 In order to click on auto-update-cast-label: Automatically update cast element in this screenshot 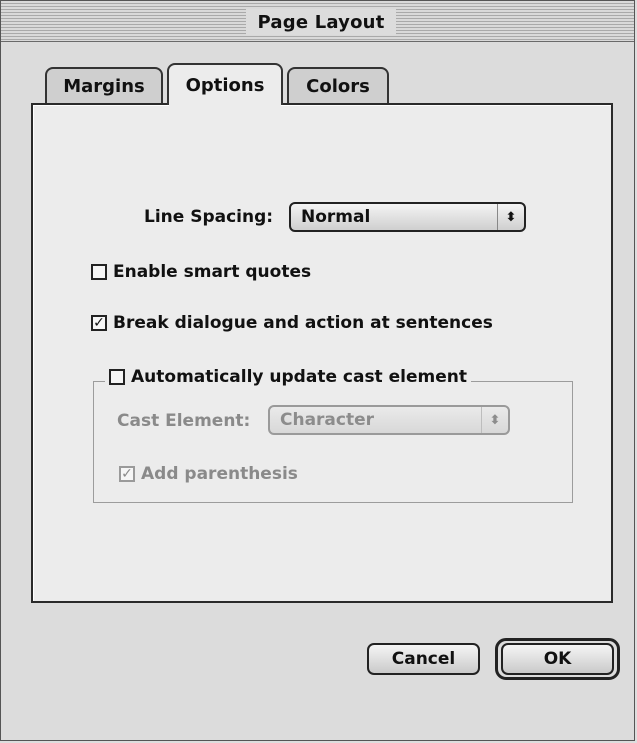, I will do `click(299, 377)`.